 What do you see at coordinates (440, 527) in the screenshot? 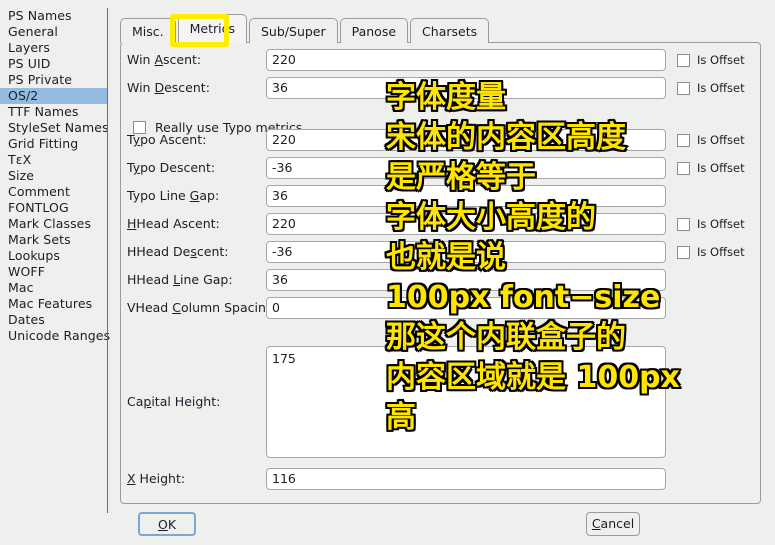
I see `dialog-button-bar: OK Cancel` at bounding box center [440, 527].